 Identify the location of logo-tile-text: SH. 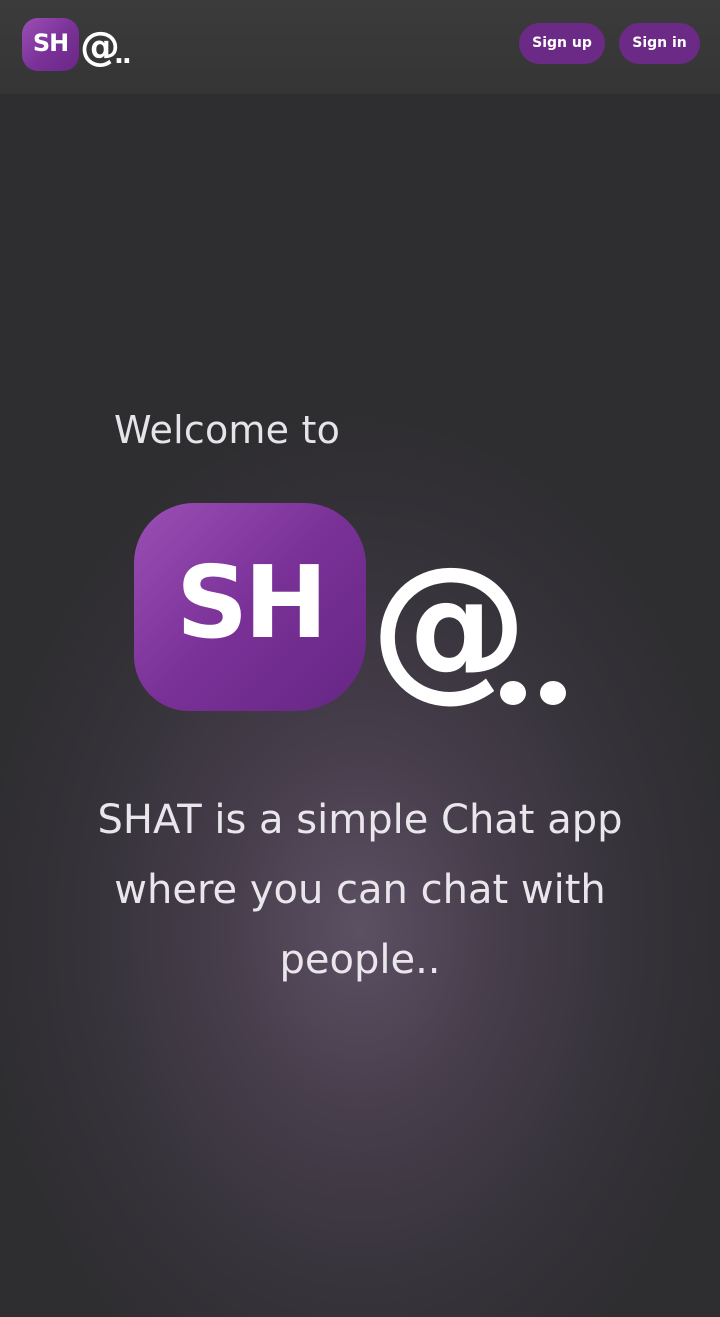
(50, 43).